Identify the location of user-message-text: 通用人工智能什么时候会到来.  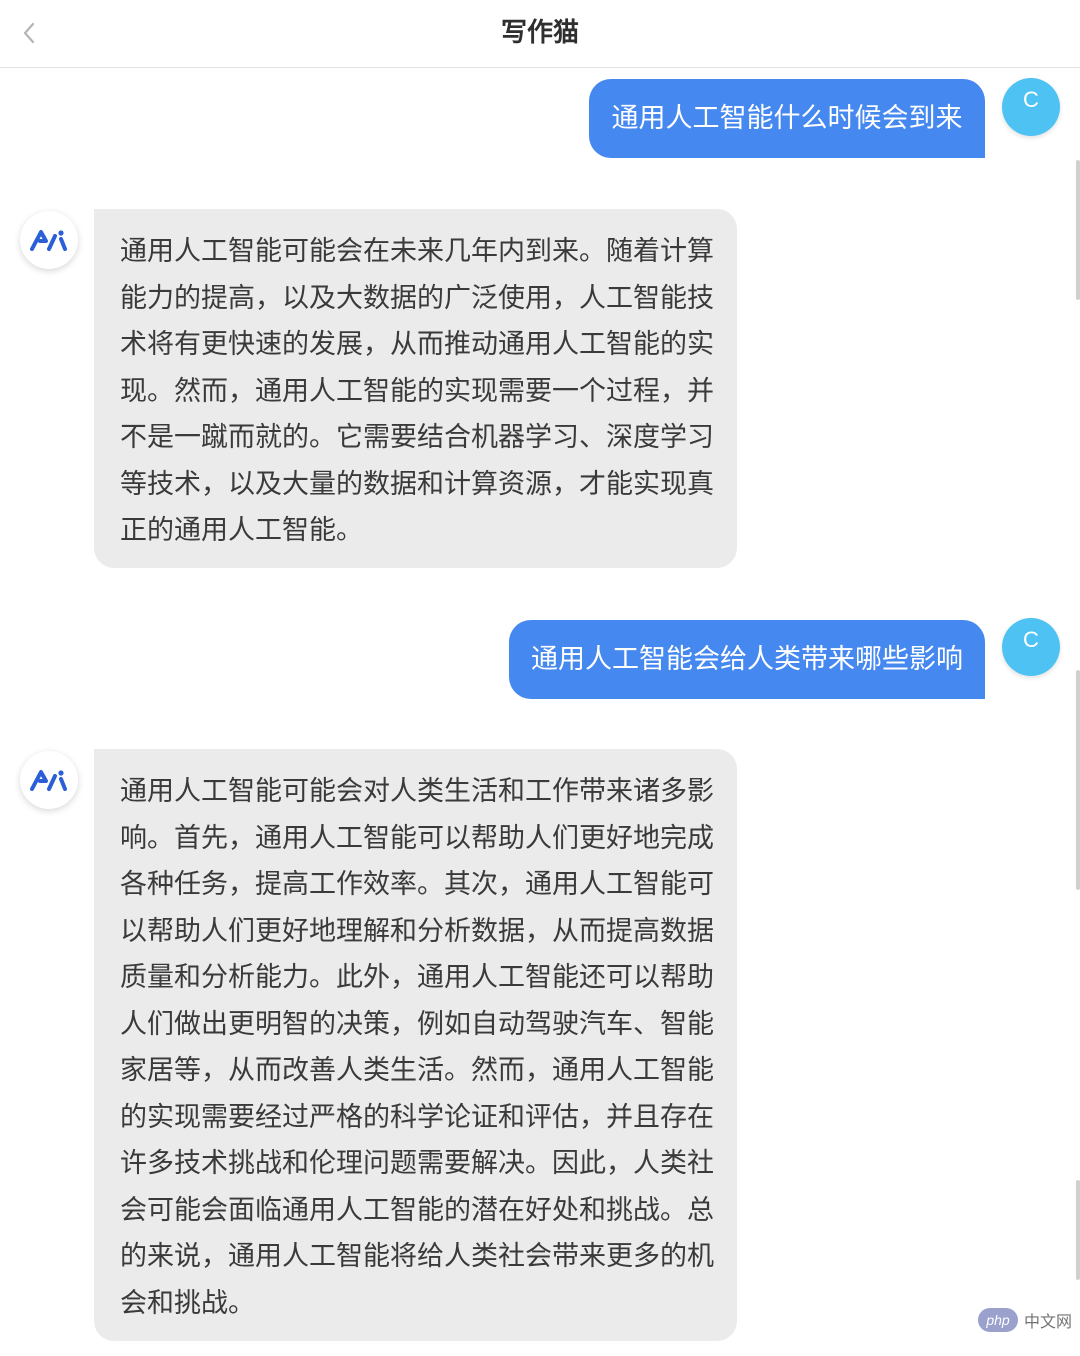
(787, 118).